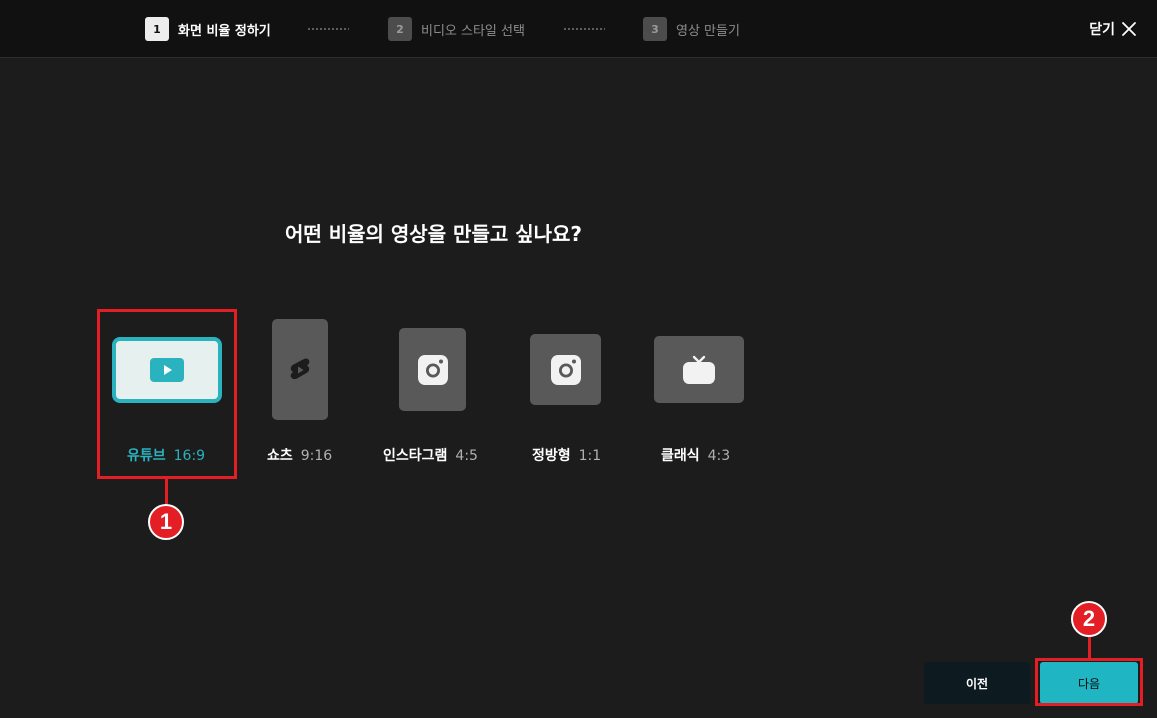 This screenshot has width=1157, height=718. I want to click on step-1-number: 1, so click(157, 29).